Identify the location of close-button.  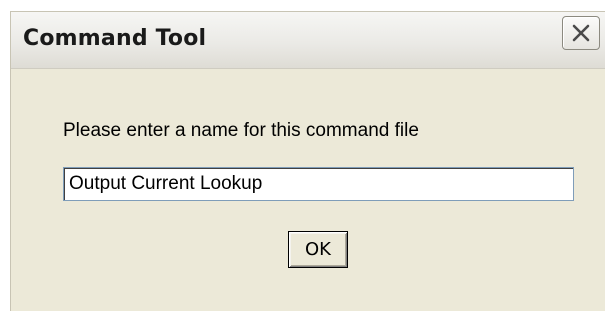
(581, 33).